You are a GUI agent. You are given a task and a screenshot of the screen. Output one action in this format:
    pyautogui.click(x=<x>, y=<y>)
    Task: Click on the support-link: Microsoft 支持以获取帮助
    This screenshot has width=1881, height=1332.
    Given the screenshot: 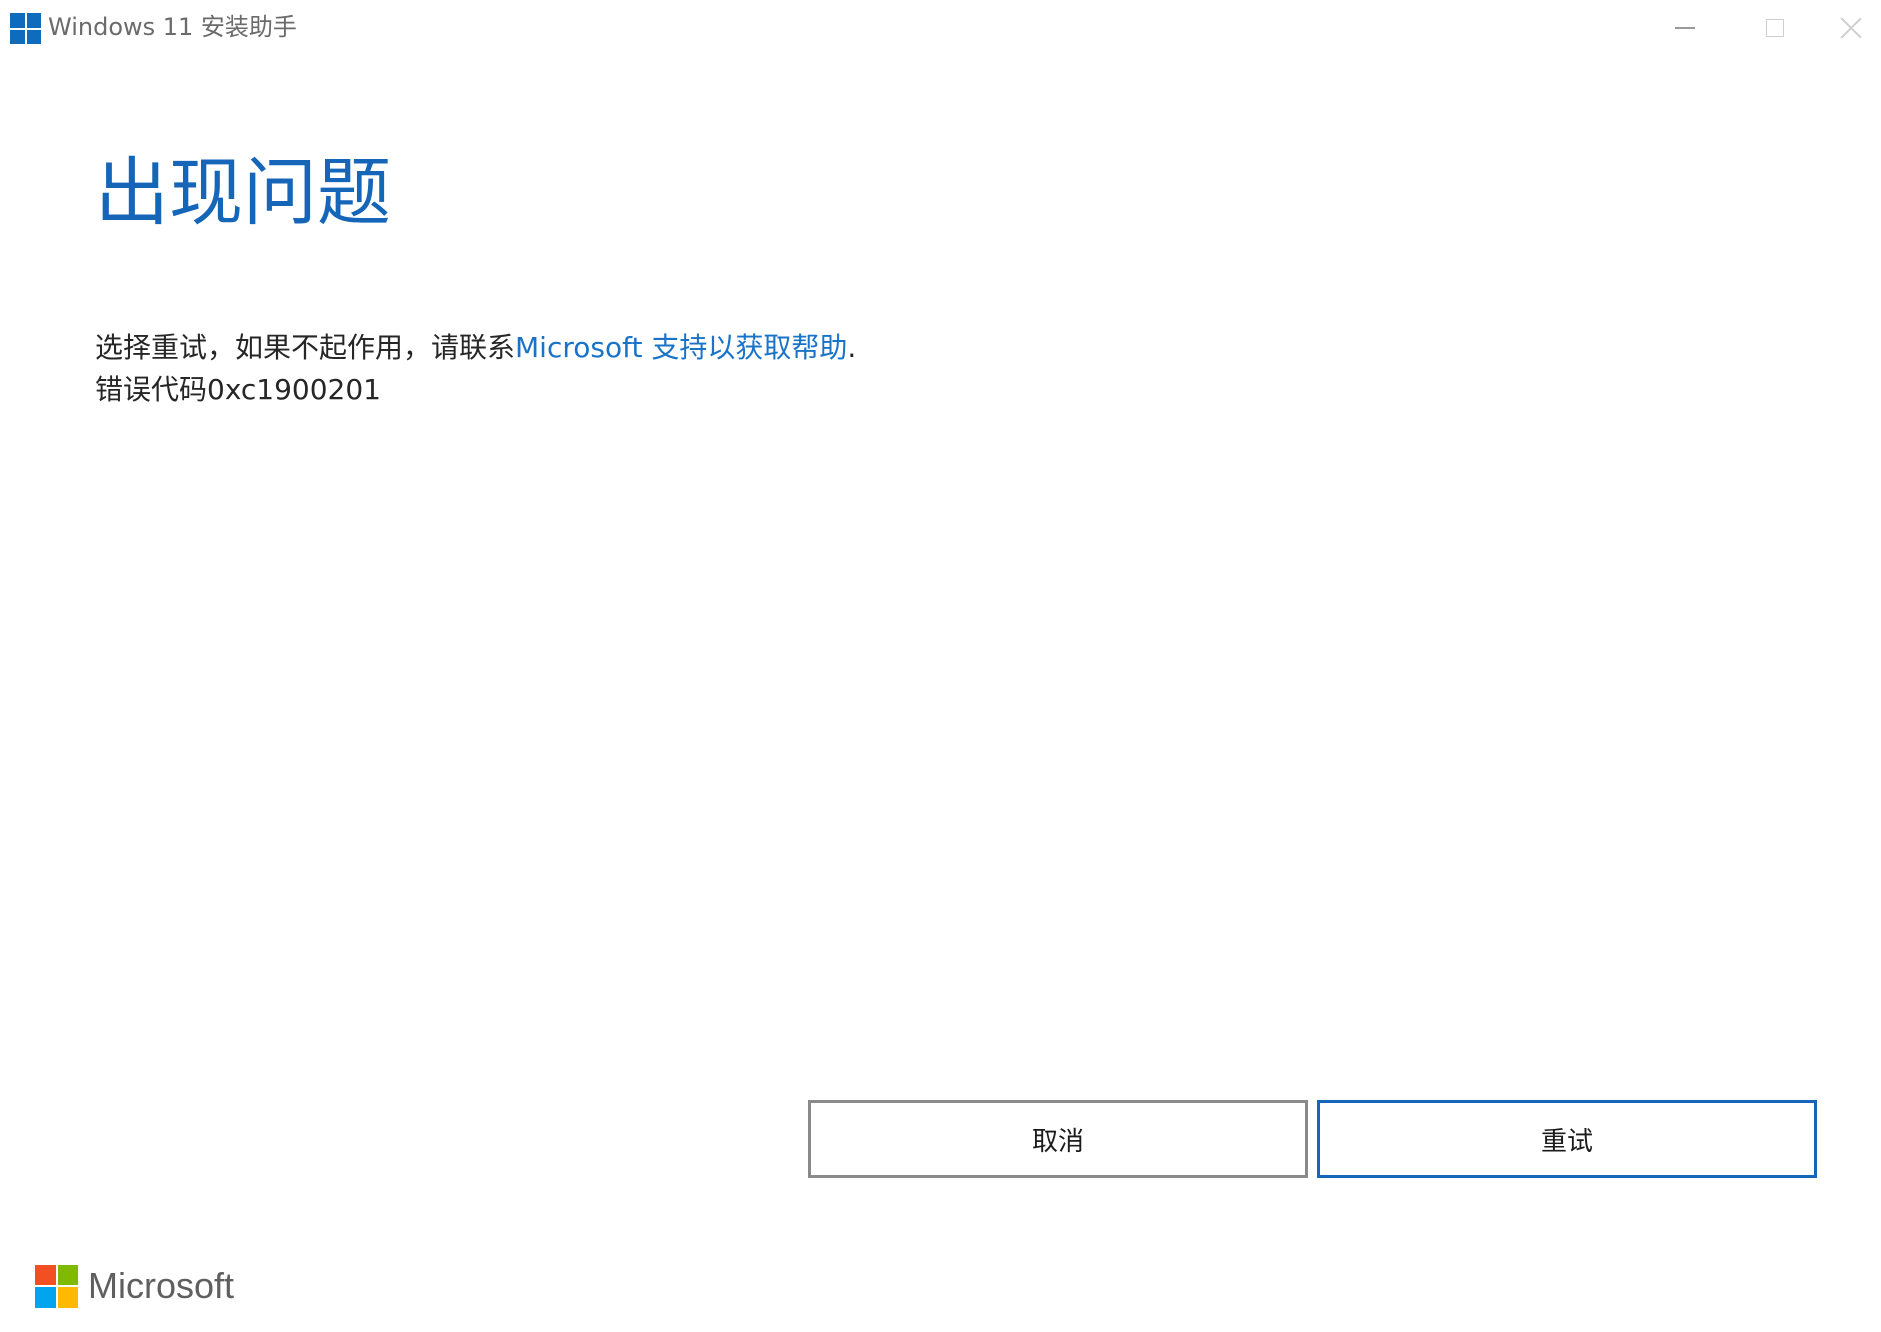 What is the action you would take?
    pyautogui.click(x=681, y=347)
    